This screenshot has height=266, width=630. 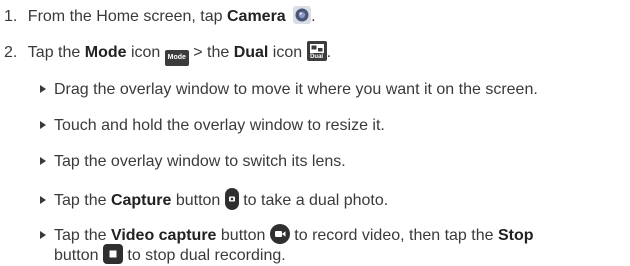 What do you see at coordinates (127, 16) in the screenshot?
I see `step-text: From the Home screen, tap` at bounding box center [127, 16].